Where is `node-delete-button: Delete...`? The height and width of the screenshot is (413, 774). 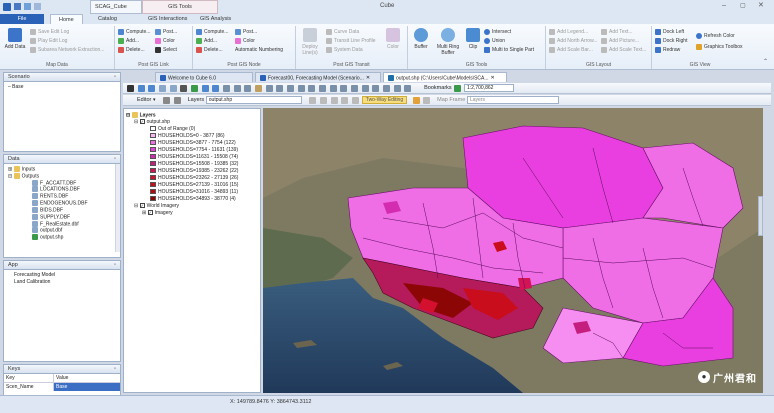
node-delete-button: Delete... is located at coordinates (209, 50).